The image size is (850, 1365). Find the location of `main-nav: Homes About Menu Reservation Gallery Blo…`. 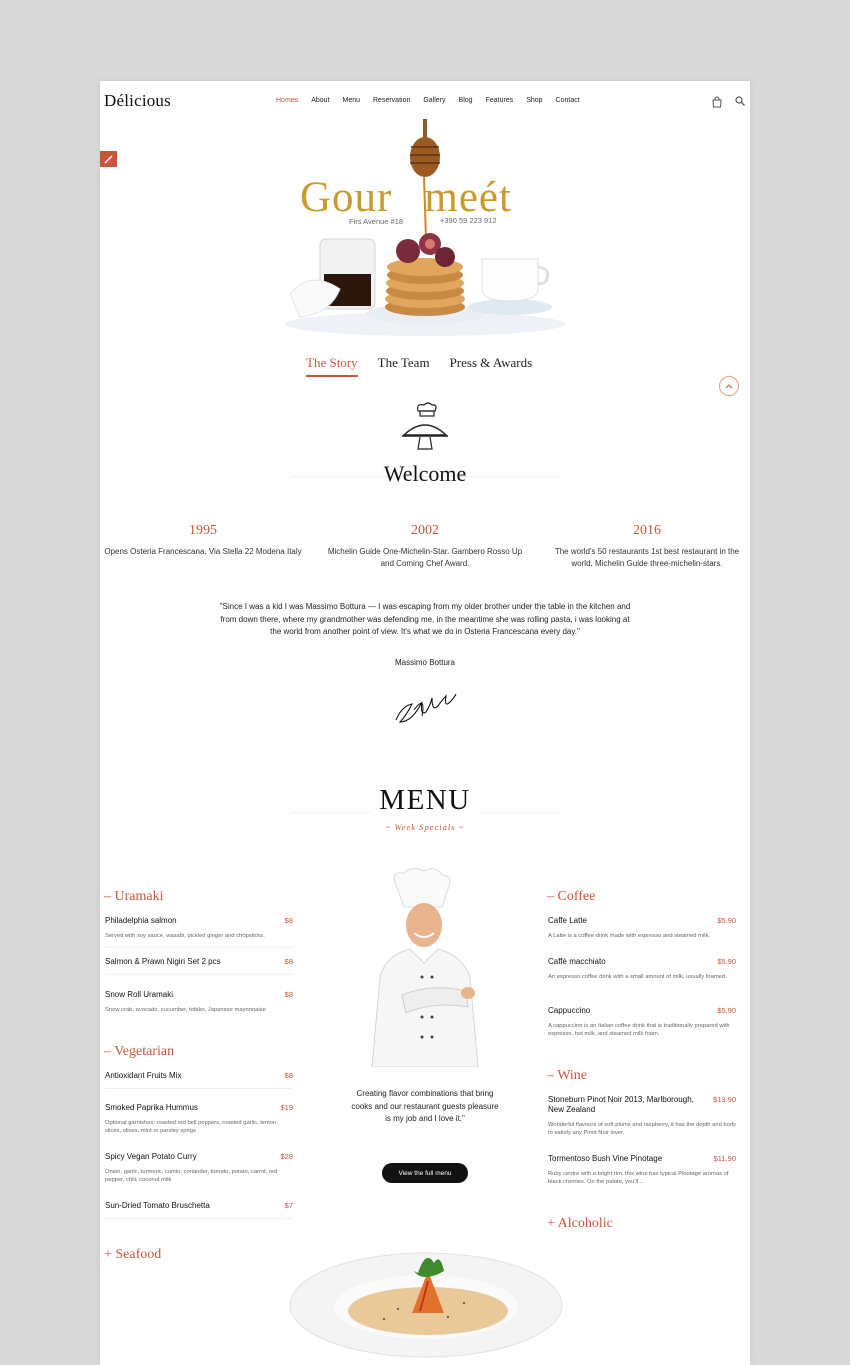

main-nav: Homes About Menu Reservation Gallery Blo… is located at coordinates (434, 100).